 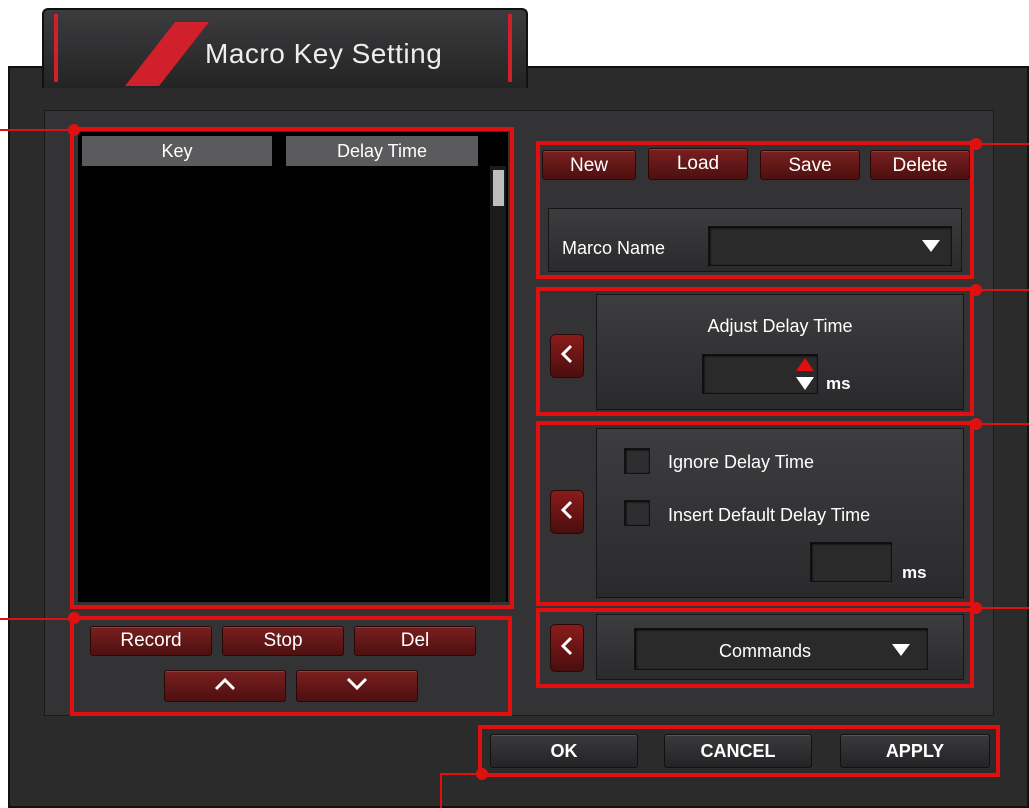 I want to click on title-accent-left, so click(x=56, y=48).